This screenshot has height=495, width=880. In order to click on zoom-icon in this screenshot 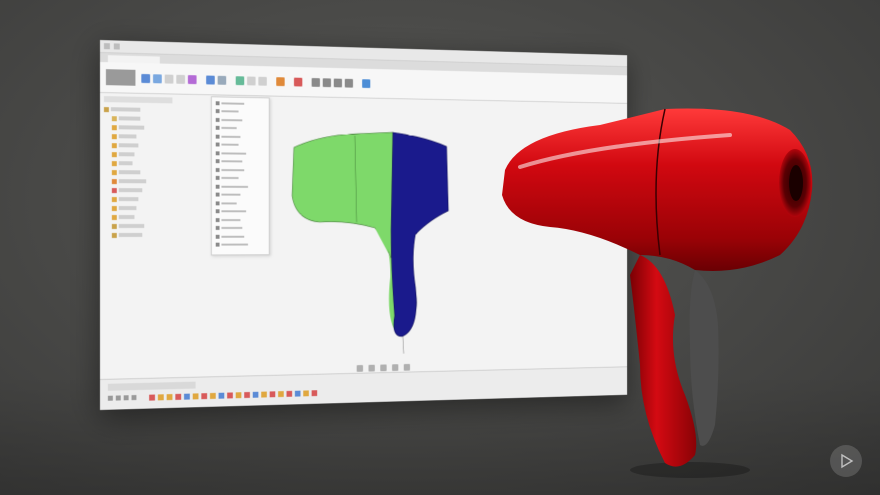, I will do `click(383, 368)`.